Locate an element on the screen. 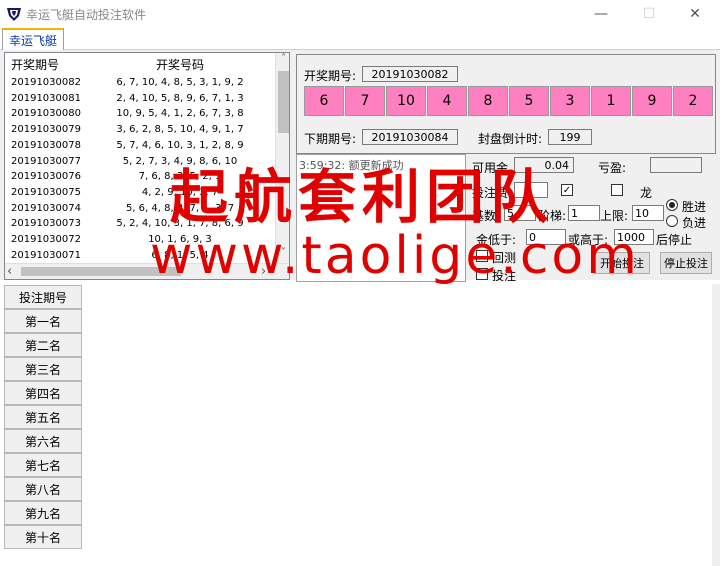 The image size is (720, 566). stop-after-label: 后停止 is located at coordinates (674, 240).